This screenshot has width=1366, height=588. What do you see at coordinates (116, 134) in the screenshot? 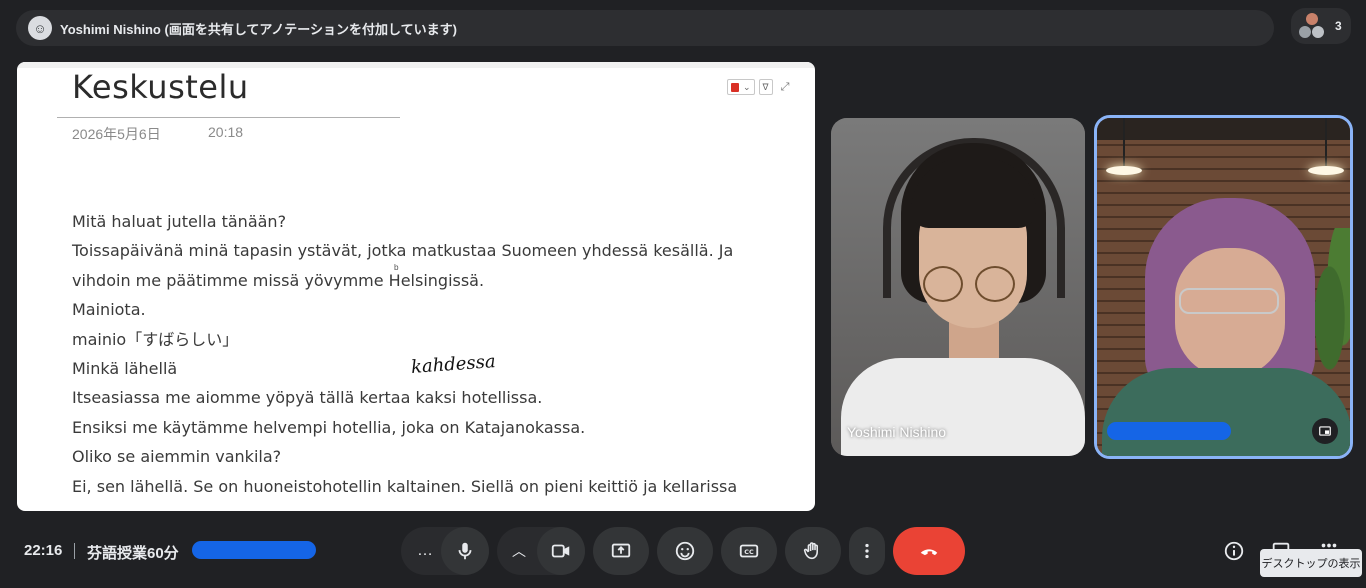
I see `document-date: 2026年5月6日` at bounding box center [116, 134].